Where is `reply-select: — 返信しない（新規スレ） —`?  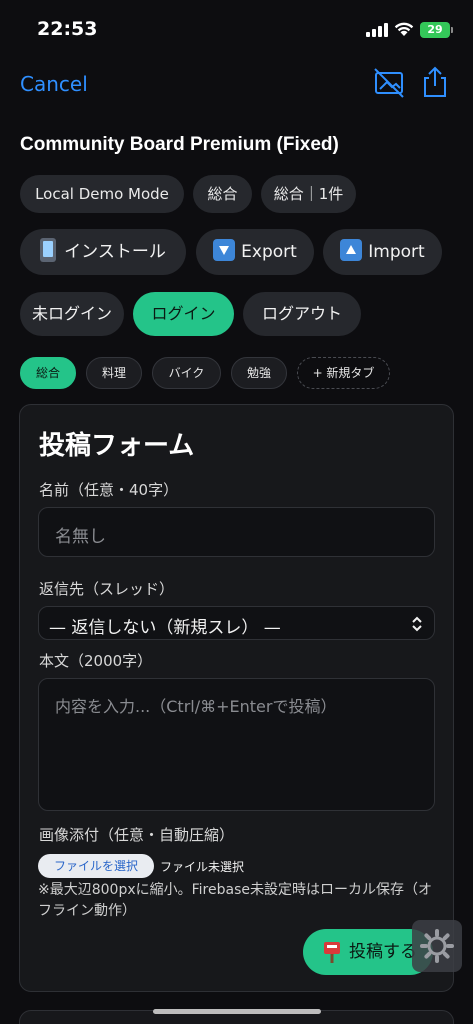
reply-select: — 返信しない（新規スレ） — is located at coordinates (236, 623).